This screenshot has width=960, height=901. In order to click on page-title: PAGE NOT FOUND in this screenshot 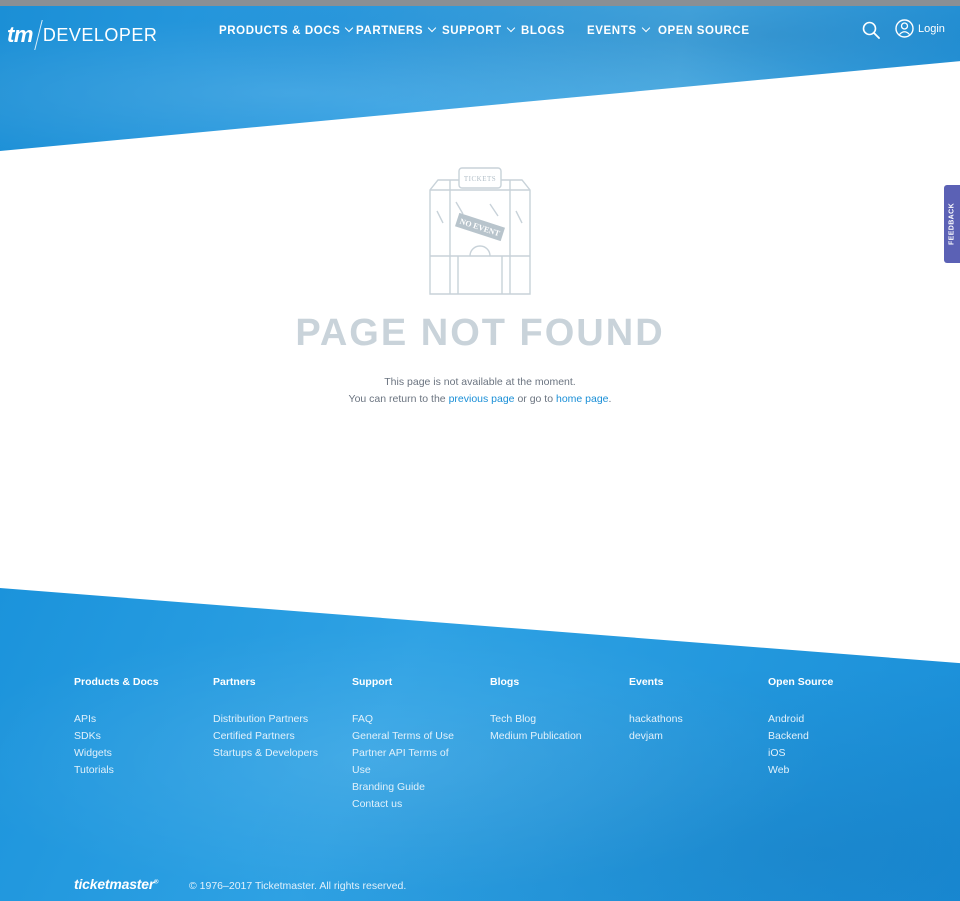, I will do `click(480, 333)`.